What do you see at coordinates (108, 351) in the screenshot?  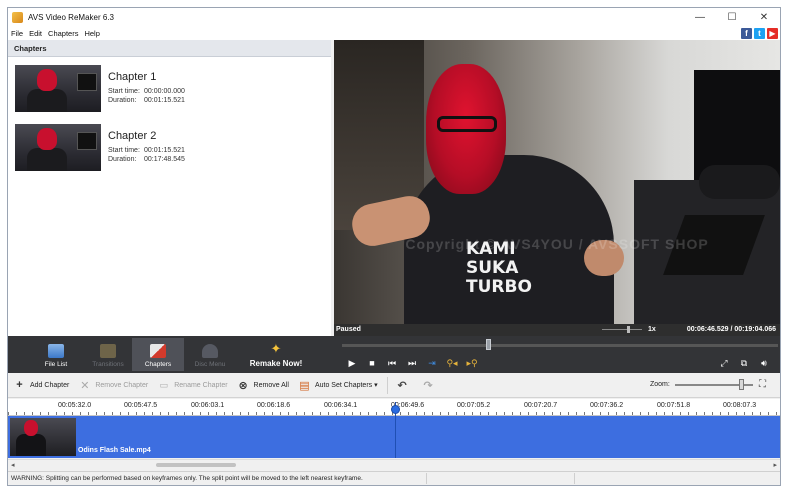 I see `transitions-icon` at bounding box center [108, 351].